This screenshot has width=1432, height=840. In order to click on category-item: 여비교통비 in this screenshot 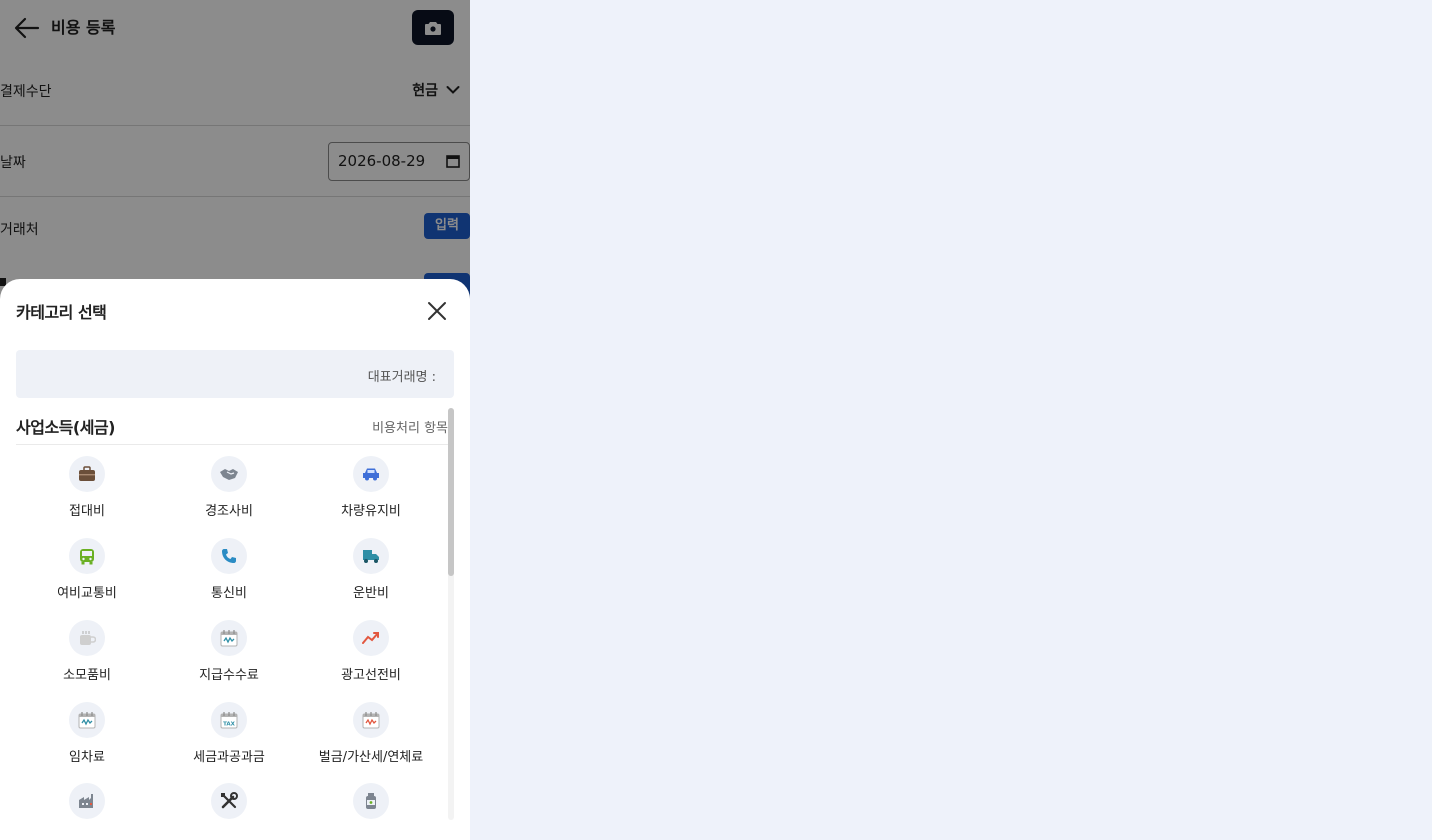, I will do `click(87, 569)`.